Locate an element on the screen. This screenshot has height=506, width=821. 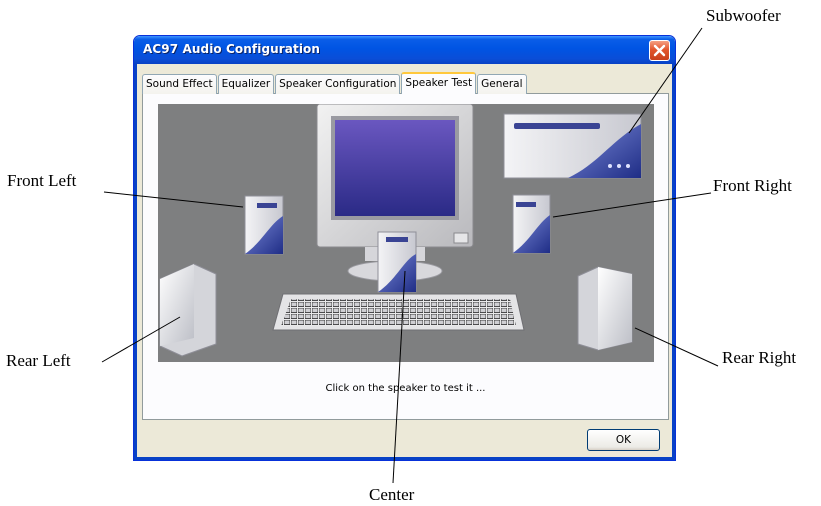
close-button is located at coordinates (659, 50).